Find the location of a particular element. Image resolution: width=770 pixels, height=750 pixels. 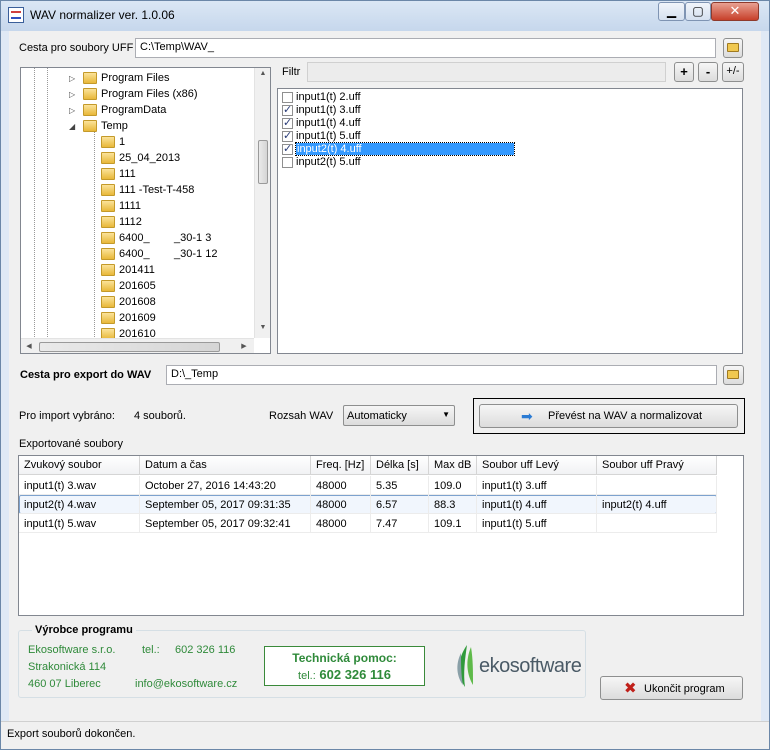

minimize-button: ▁ is located at coordinates (671, 11).